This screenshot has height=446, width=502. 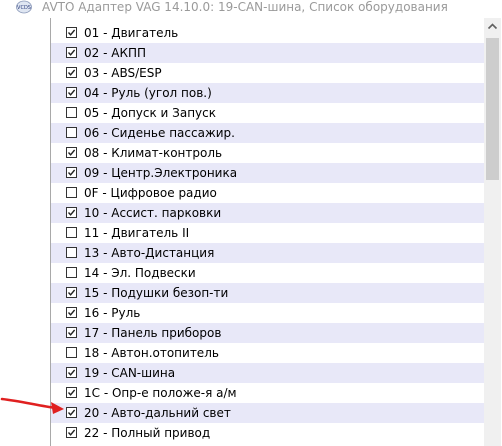 What do you see at coordinates (115, 53) in the screenshot?
I see `list-item-label: 02 - АКПП` at bounding box center [115, 53].